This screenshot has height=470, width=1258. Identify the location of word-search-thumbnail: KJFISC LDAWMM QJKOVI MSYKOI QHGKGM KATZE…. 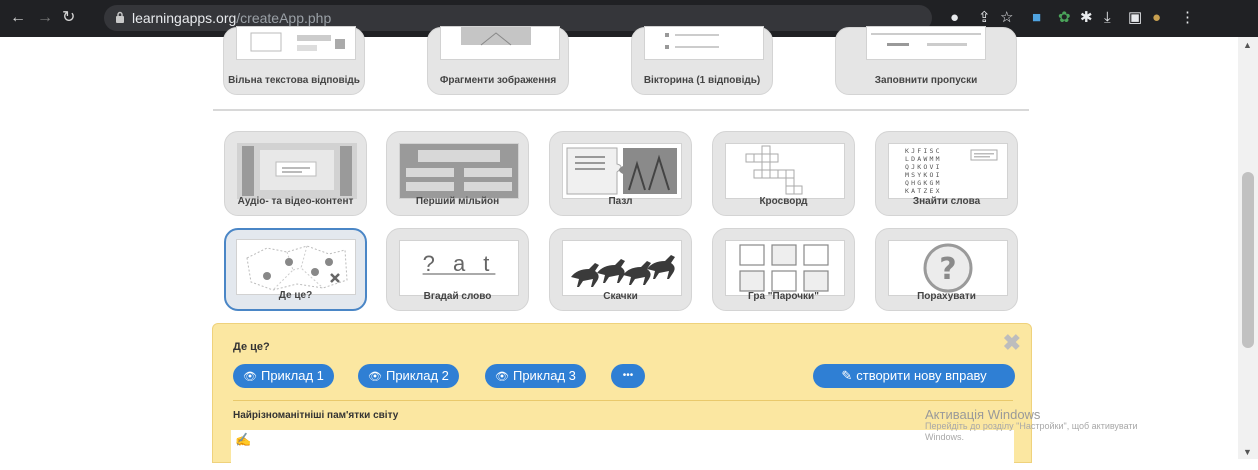
(948, 171).